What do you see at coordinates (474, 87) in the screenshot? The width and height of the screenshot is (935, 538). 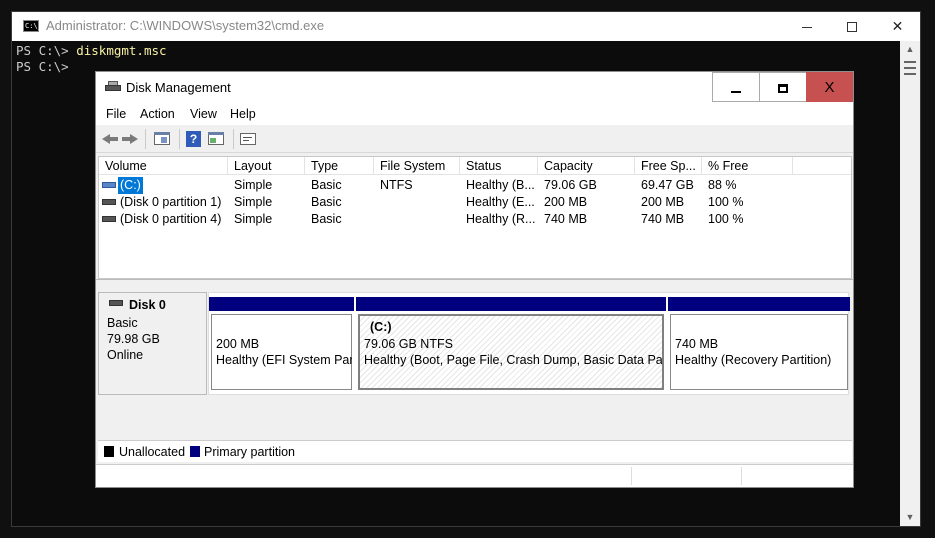 I see `dm-titlebar: Disk Management X` at bounding box center [474, 87].